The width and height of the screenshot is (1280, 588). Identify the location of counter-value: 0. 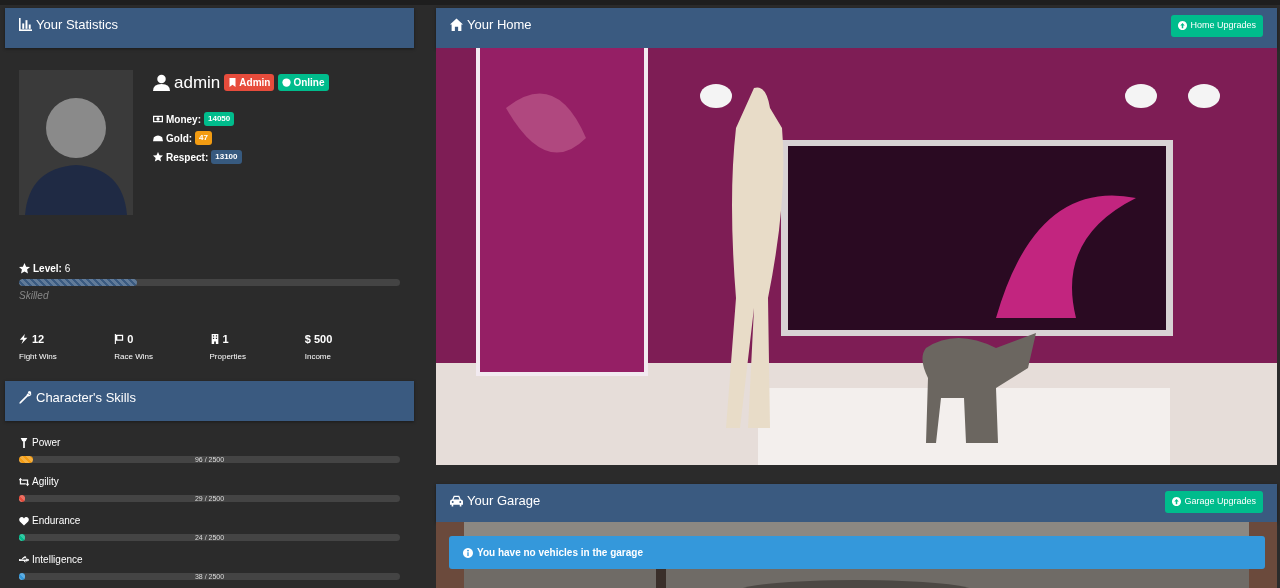
(130, 339).